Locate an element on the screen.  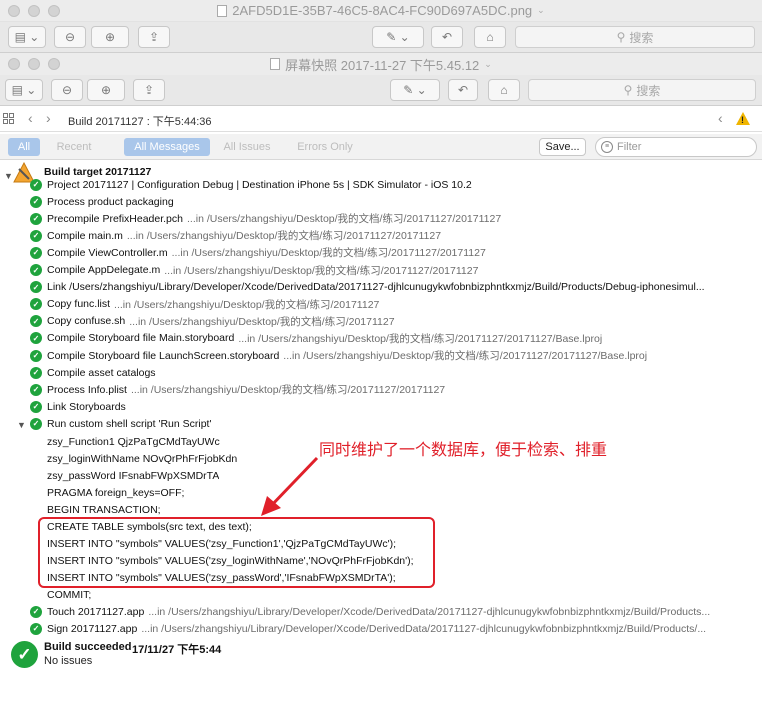
build-result: Build succeeded is located at coordinates (88, 647).